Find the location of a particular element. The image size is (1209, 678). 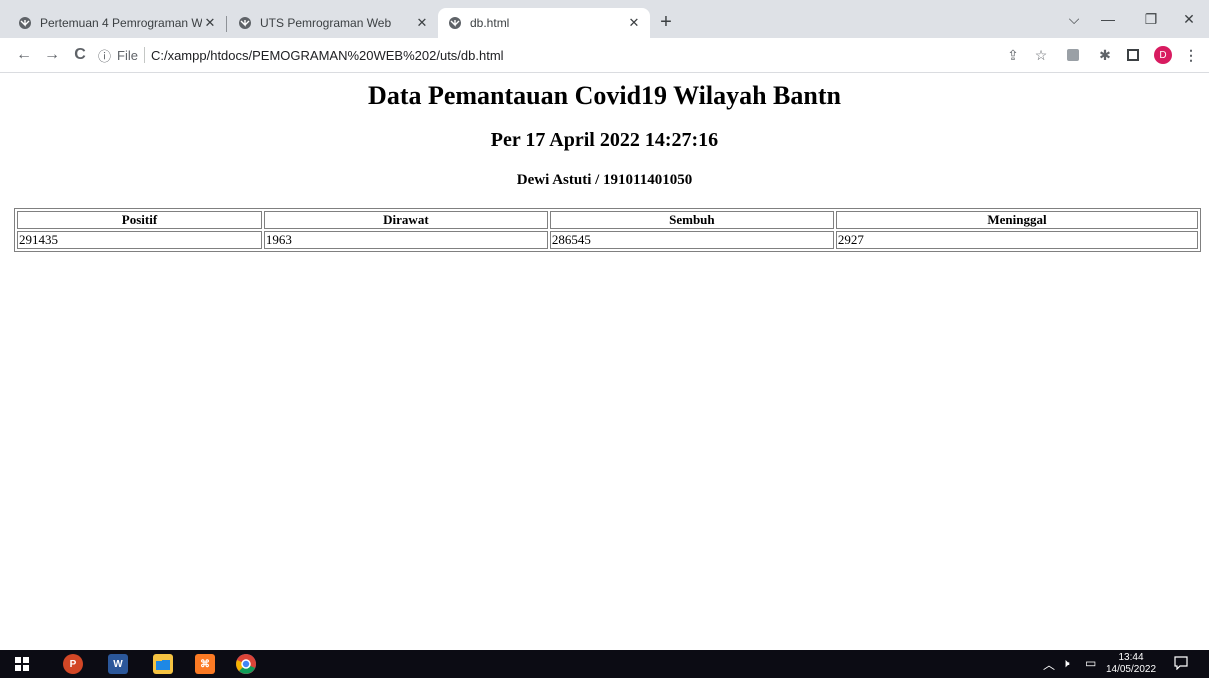

new-tab-button: + is located at coordinates (666, 22).